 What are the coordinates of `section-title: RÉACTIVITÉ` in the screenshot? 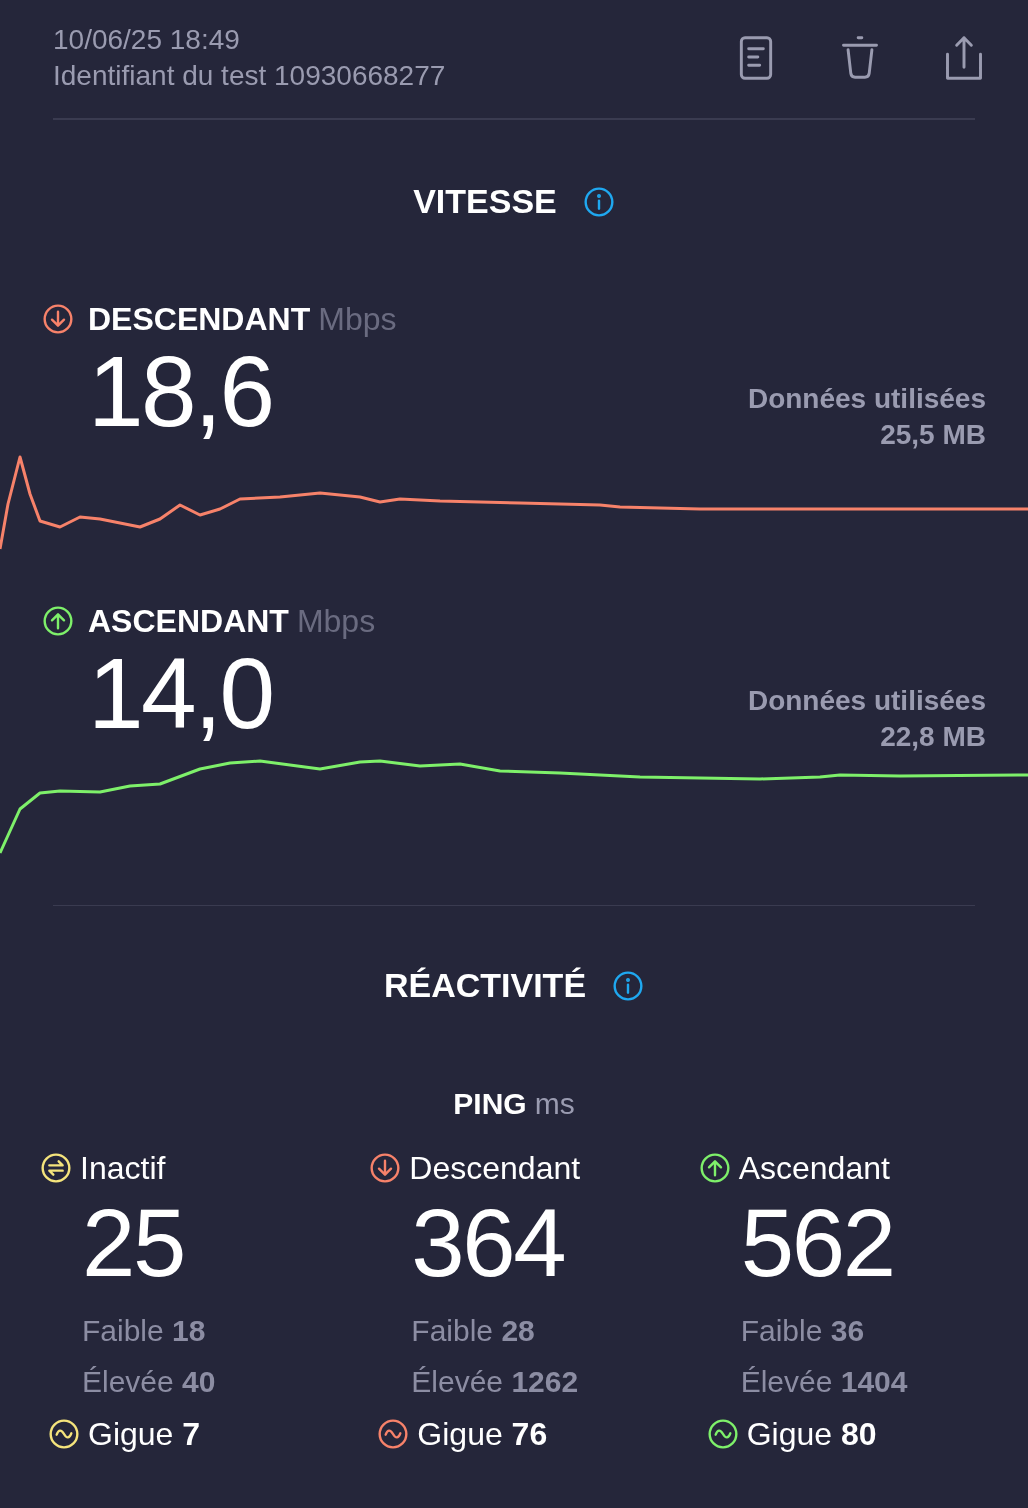 It's located at (485, 985).